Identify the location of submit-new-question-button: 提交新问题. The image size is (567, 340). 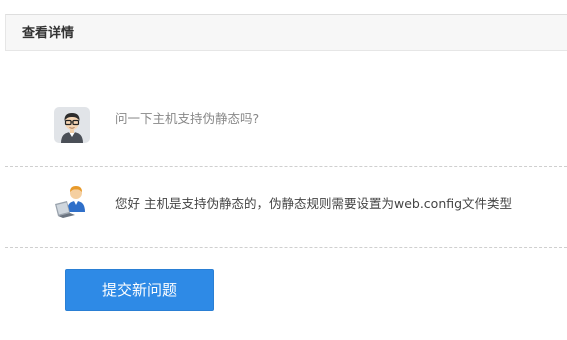
(139, 290).